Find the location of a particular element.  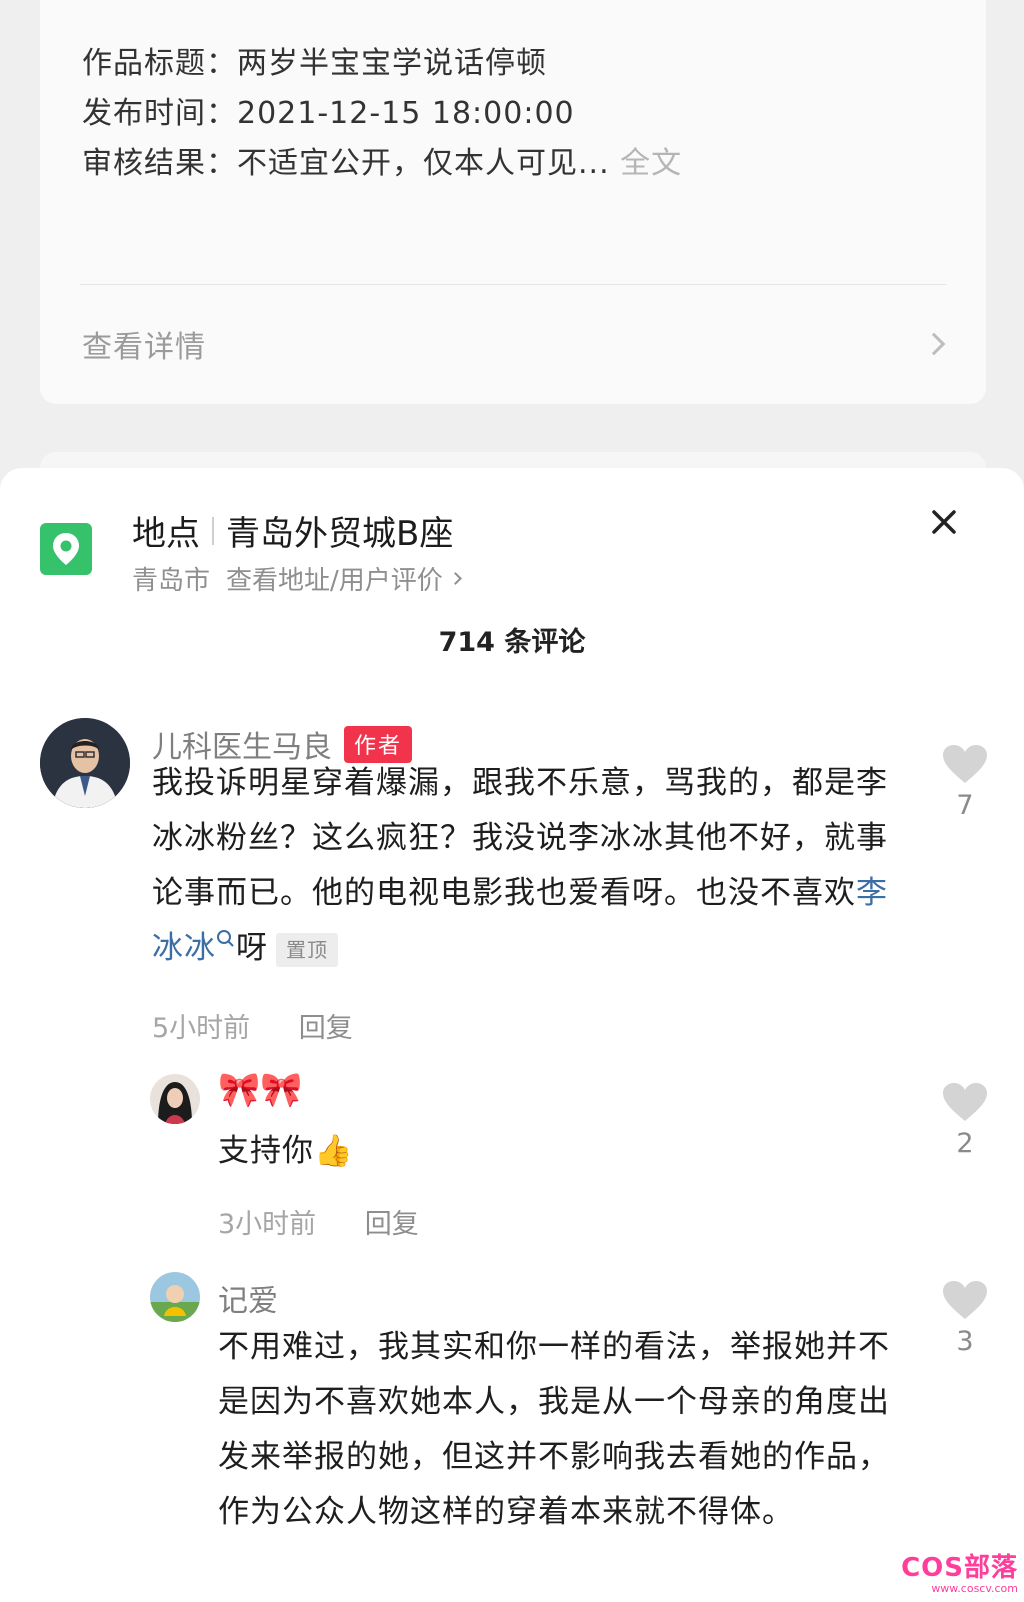

like-button: 2 is located at coordinates (965, 1120).